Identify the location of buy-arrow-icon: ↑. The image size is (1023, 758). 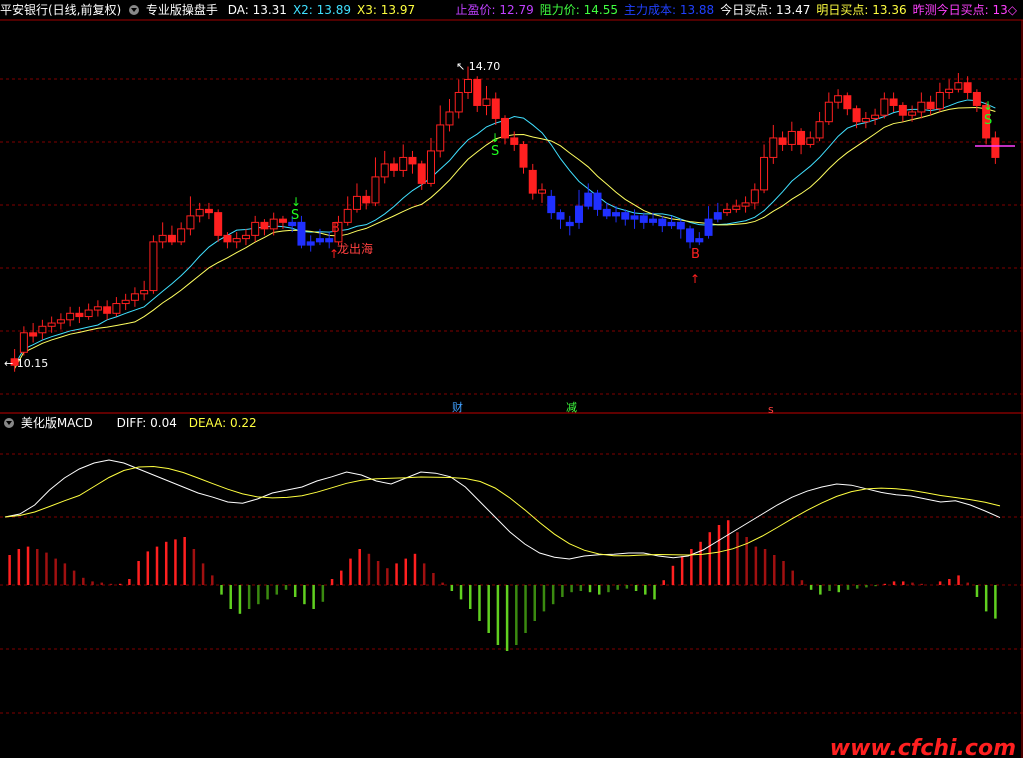
(334, 254).